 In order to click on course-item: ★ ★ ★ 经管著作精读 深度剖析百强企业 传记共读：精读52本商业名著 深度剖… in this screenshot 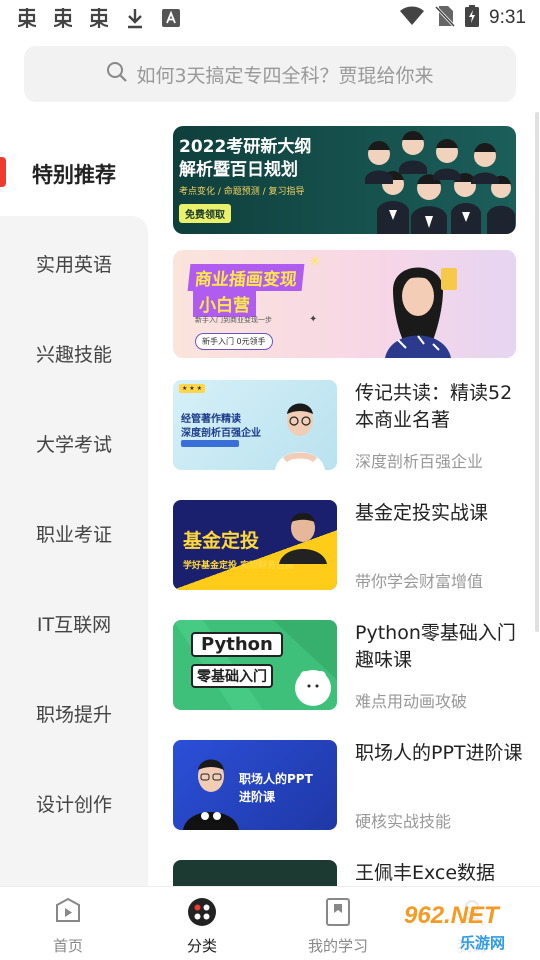, I will do `click(344, 426)`.